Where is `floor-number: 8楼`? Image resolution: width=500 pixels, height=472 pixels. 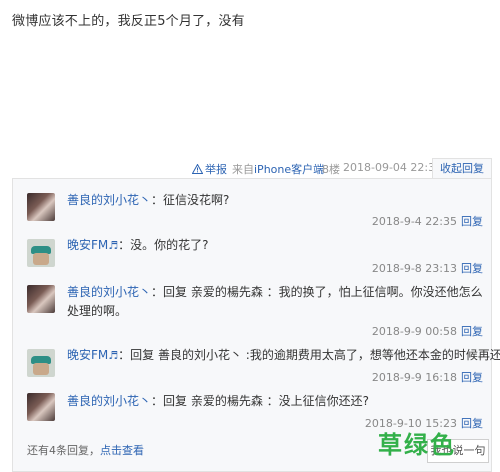
floor-number: 8楼 is located at coordinates (331, 169).